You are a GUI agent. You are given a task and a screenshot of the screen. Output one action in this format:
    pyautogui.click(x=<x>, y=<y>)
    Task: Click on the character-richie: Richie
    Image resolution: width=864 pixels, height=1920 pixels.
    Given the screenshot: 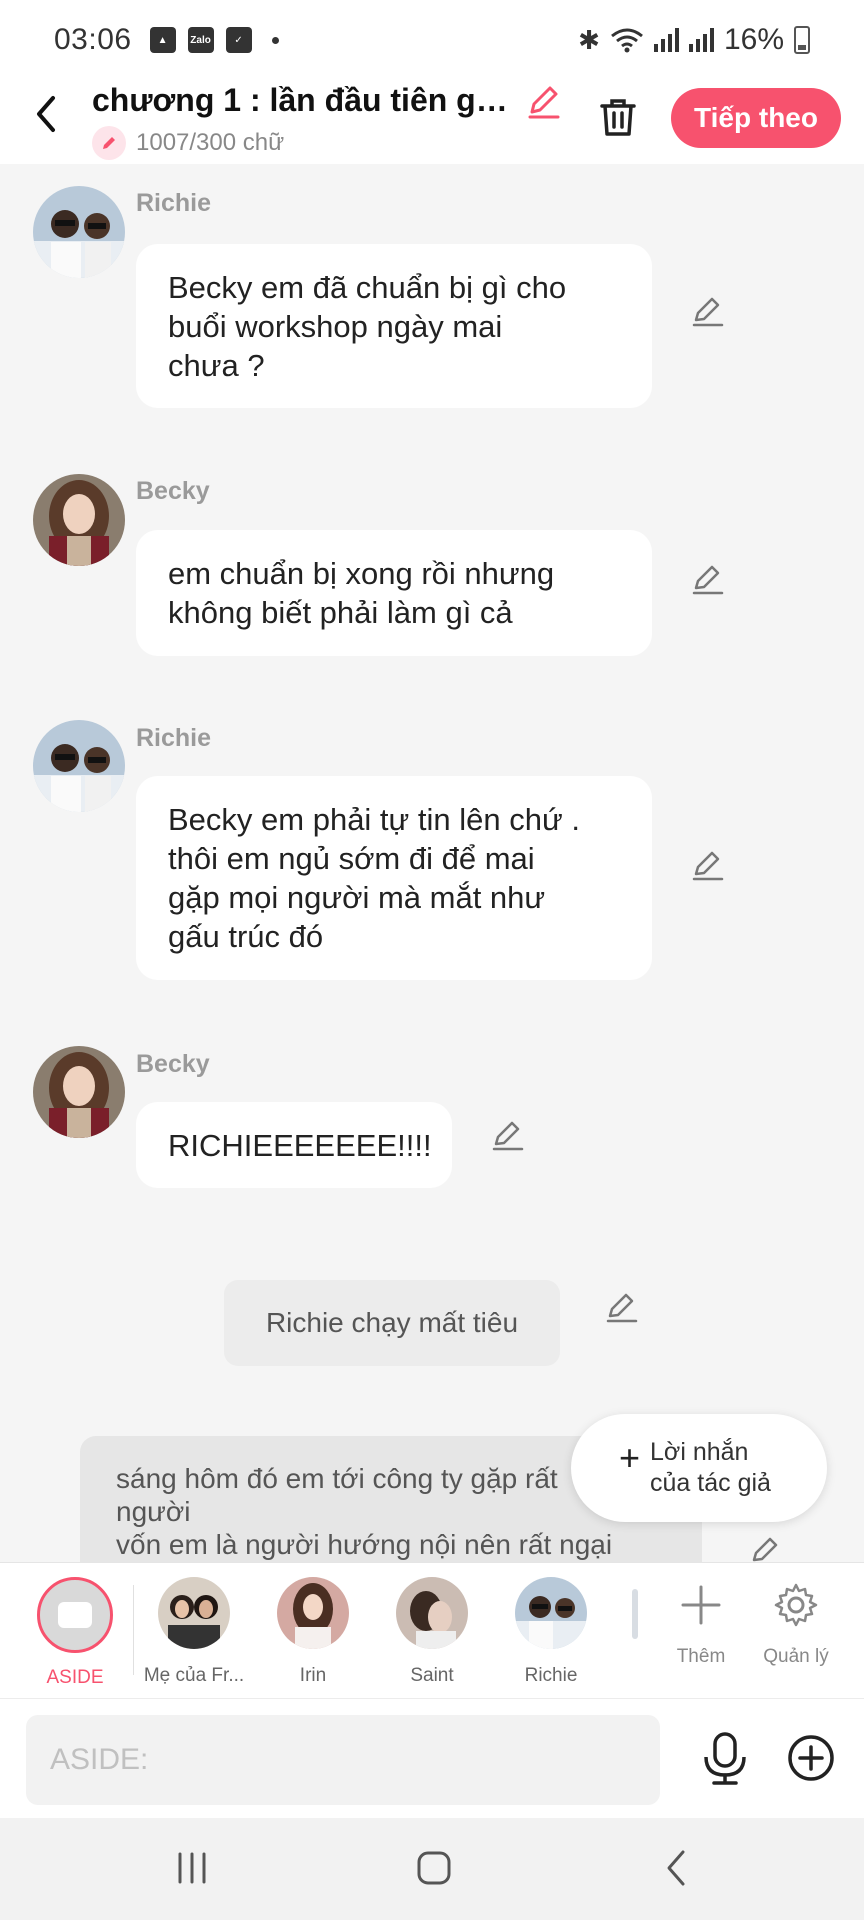 What is the action you would take?
    pyautogui.click(x=551, y=1632)
    